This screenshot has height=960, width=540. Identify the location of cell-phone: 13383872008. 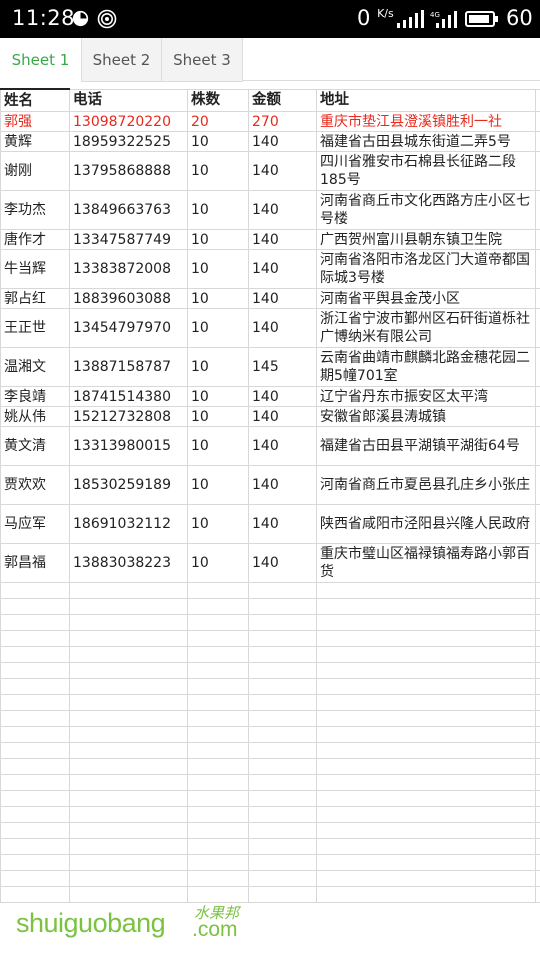
(128, 269).